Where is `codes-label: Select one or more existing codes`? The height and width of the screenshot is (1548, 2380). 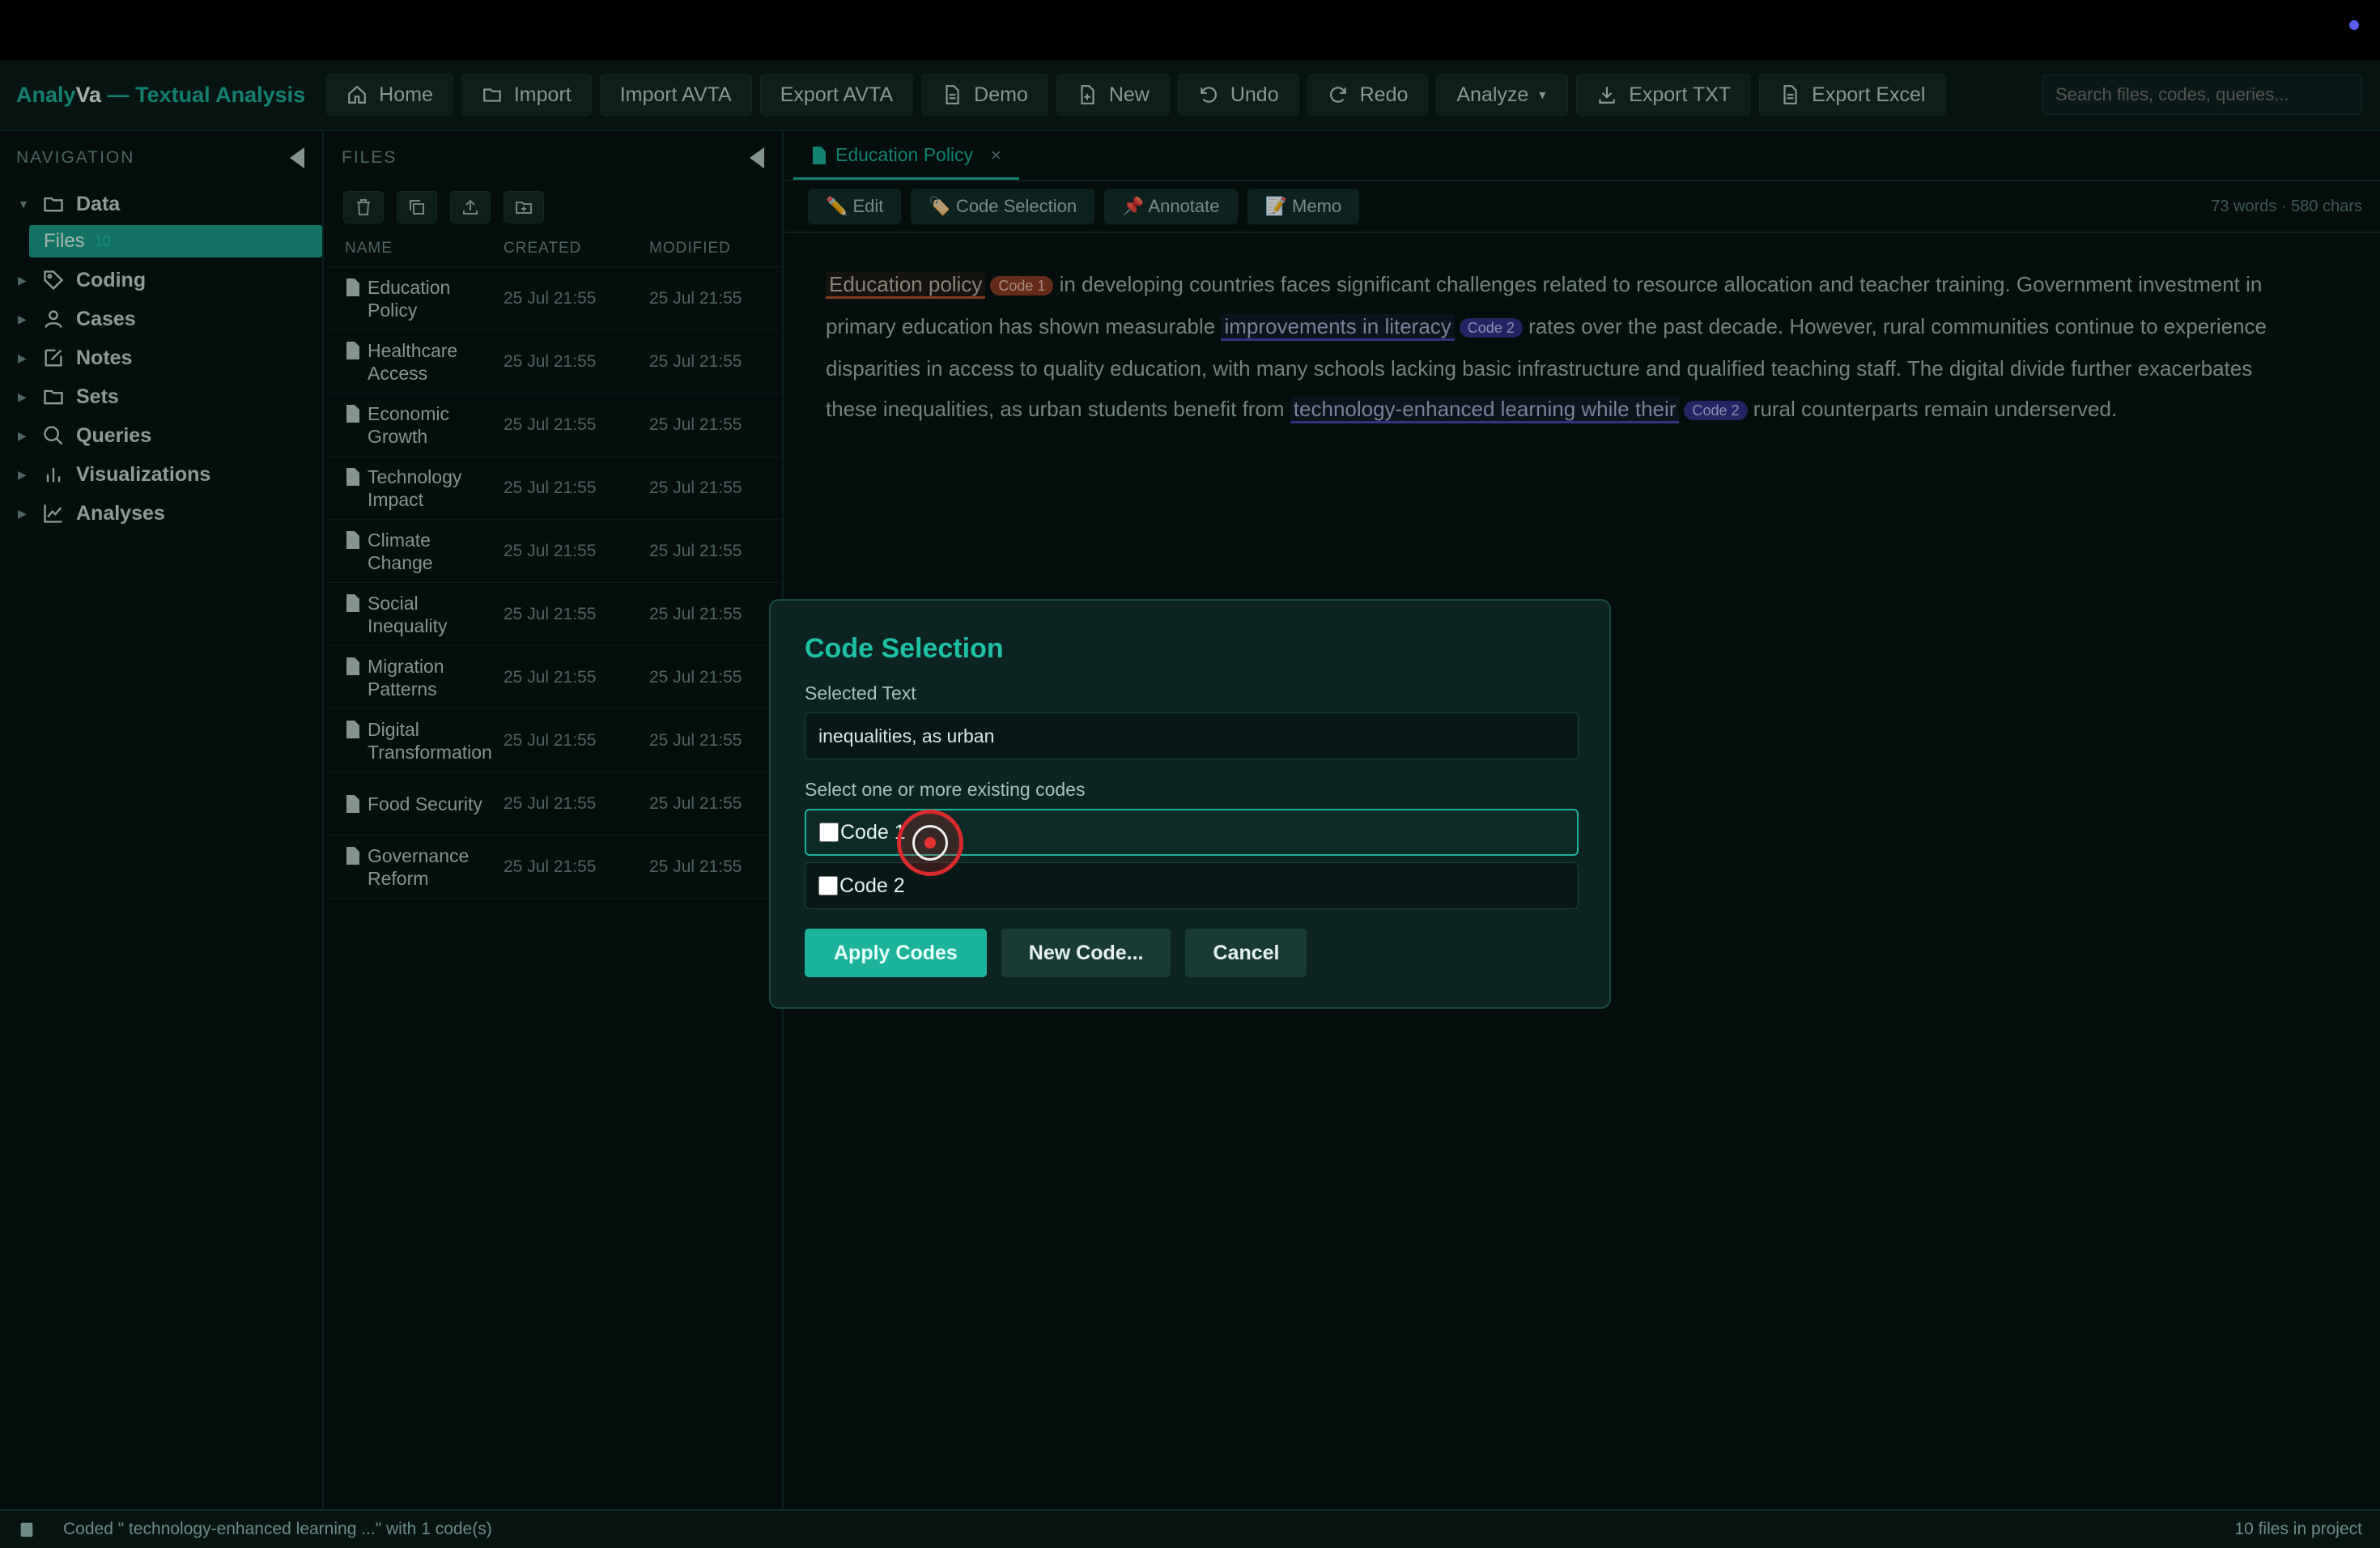 codes-label: Select one or more existing codes is located at coordinates (945, 790).